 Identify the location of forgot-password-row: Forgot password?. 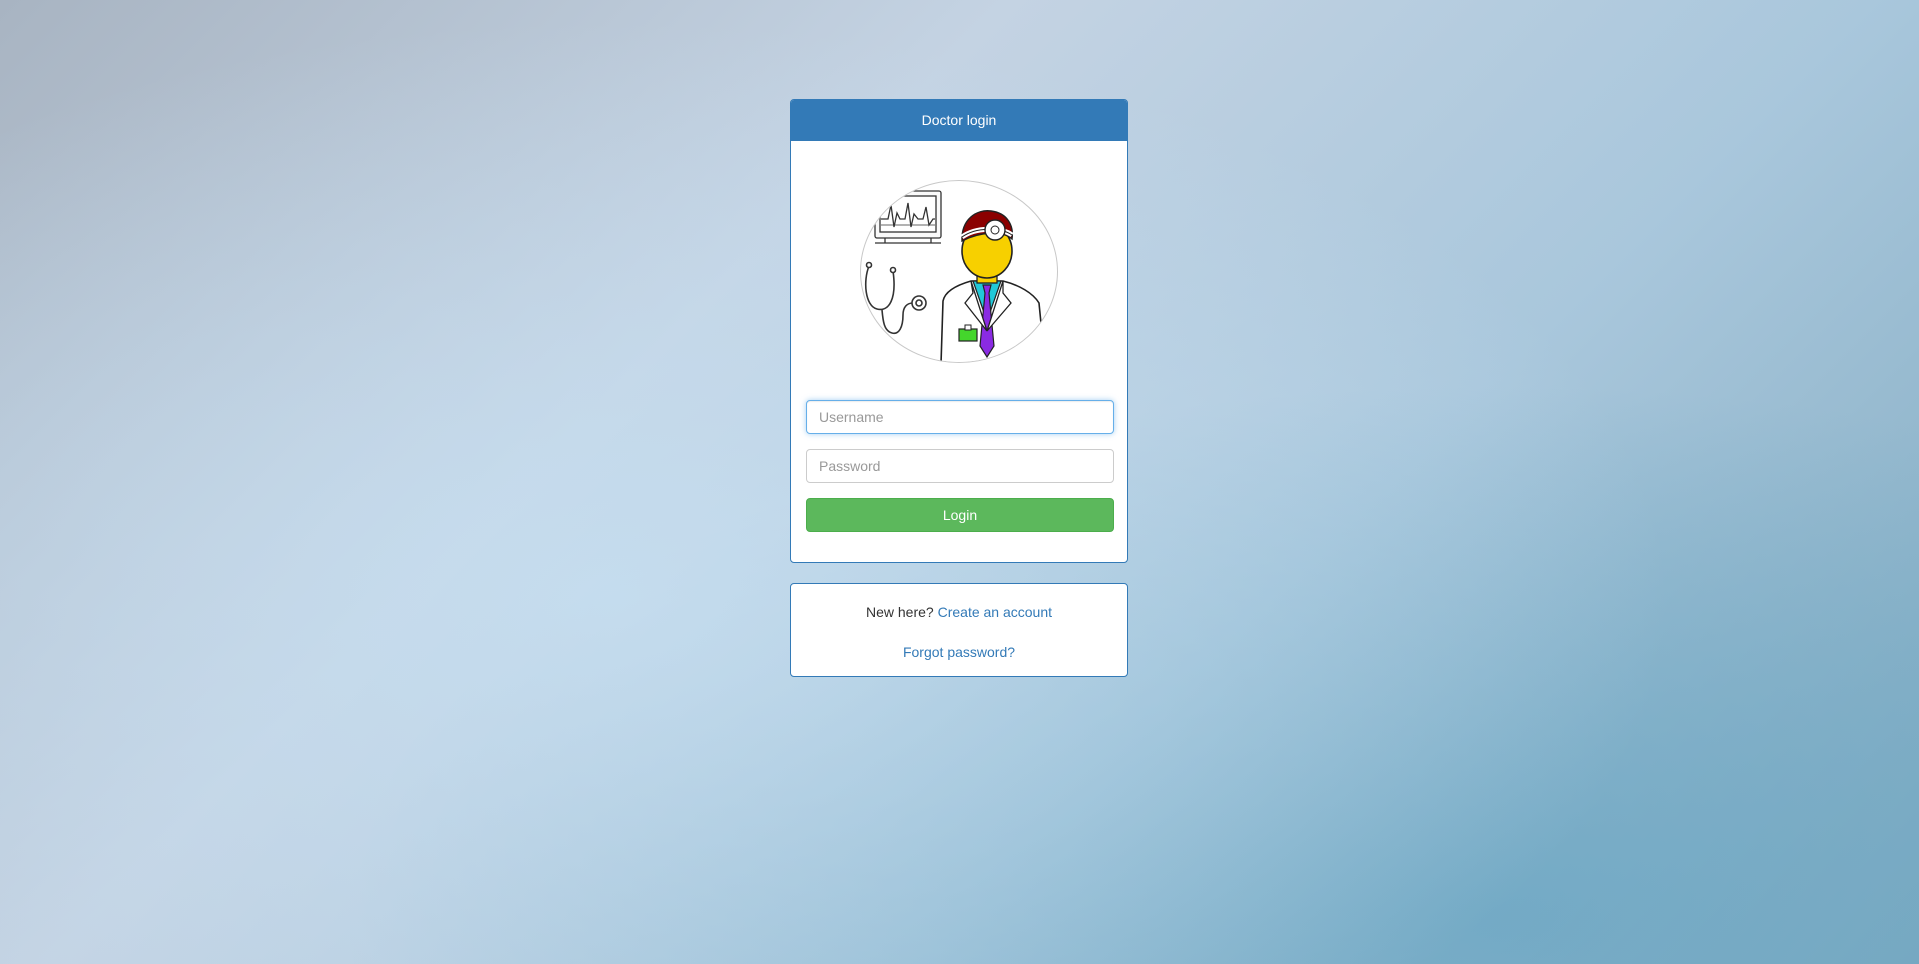
(959, 652).